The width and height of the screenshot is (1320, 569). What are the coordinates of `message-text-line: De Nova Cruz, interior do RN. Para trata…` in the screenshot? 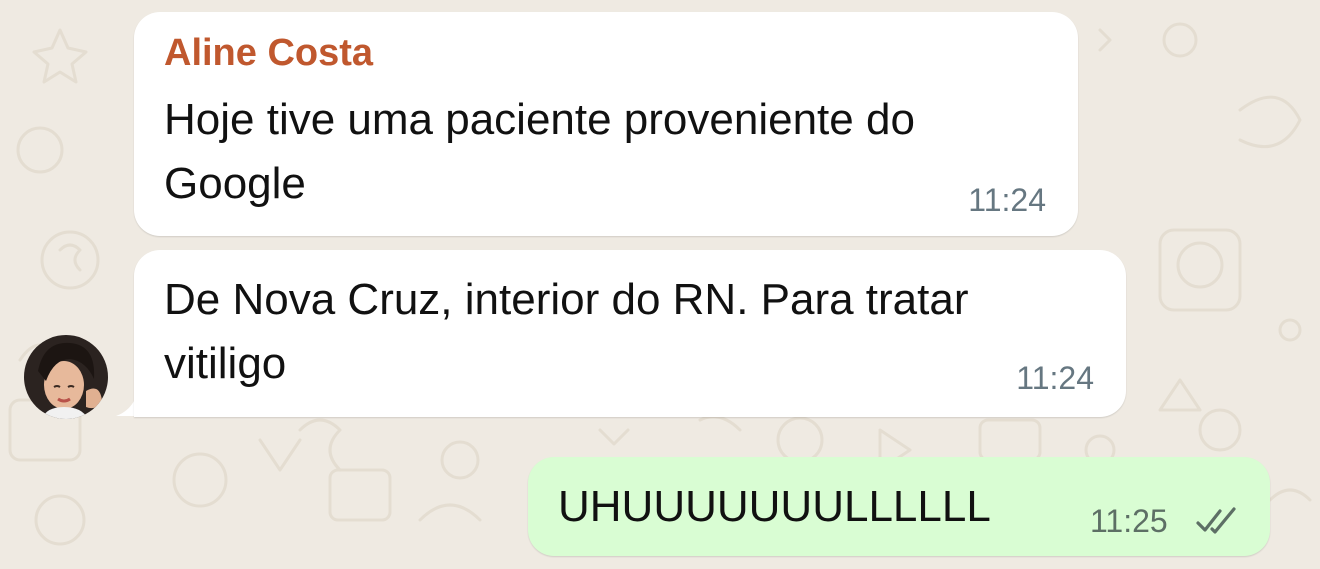 It's located at (566, 299).